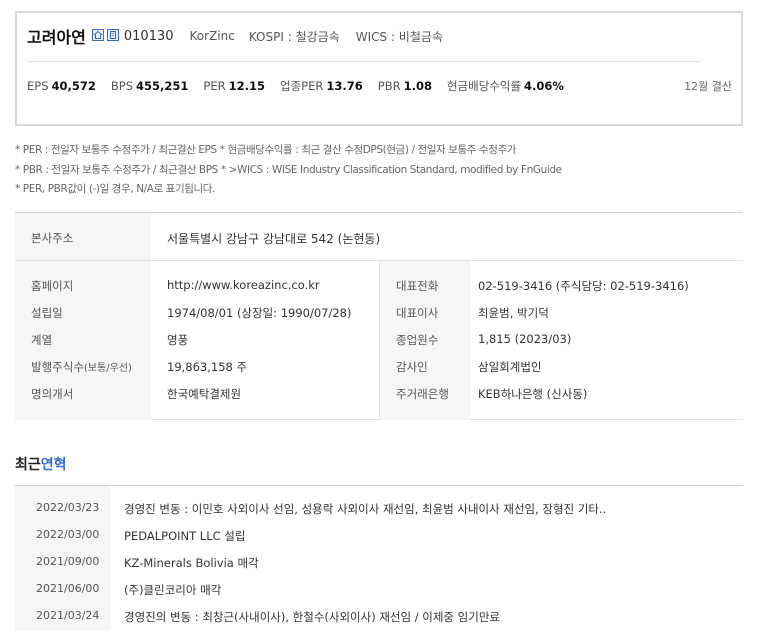 The width and height of the screenshot is (759, 631). I want to click on metric-value: 455,251, so click(162, 86).